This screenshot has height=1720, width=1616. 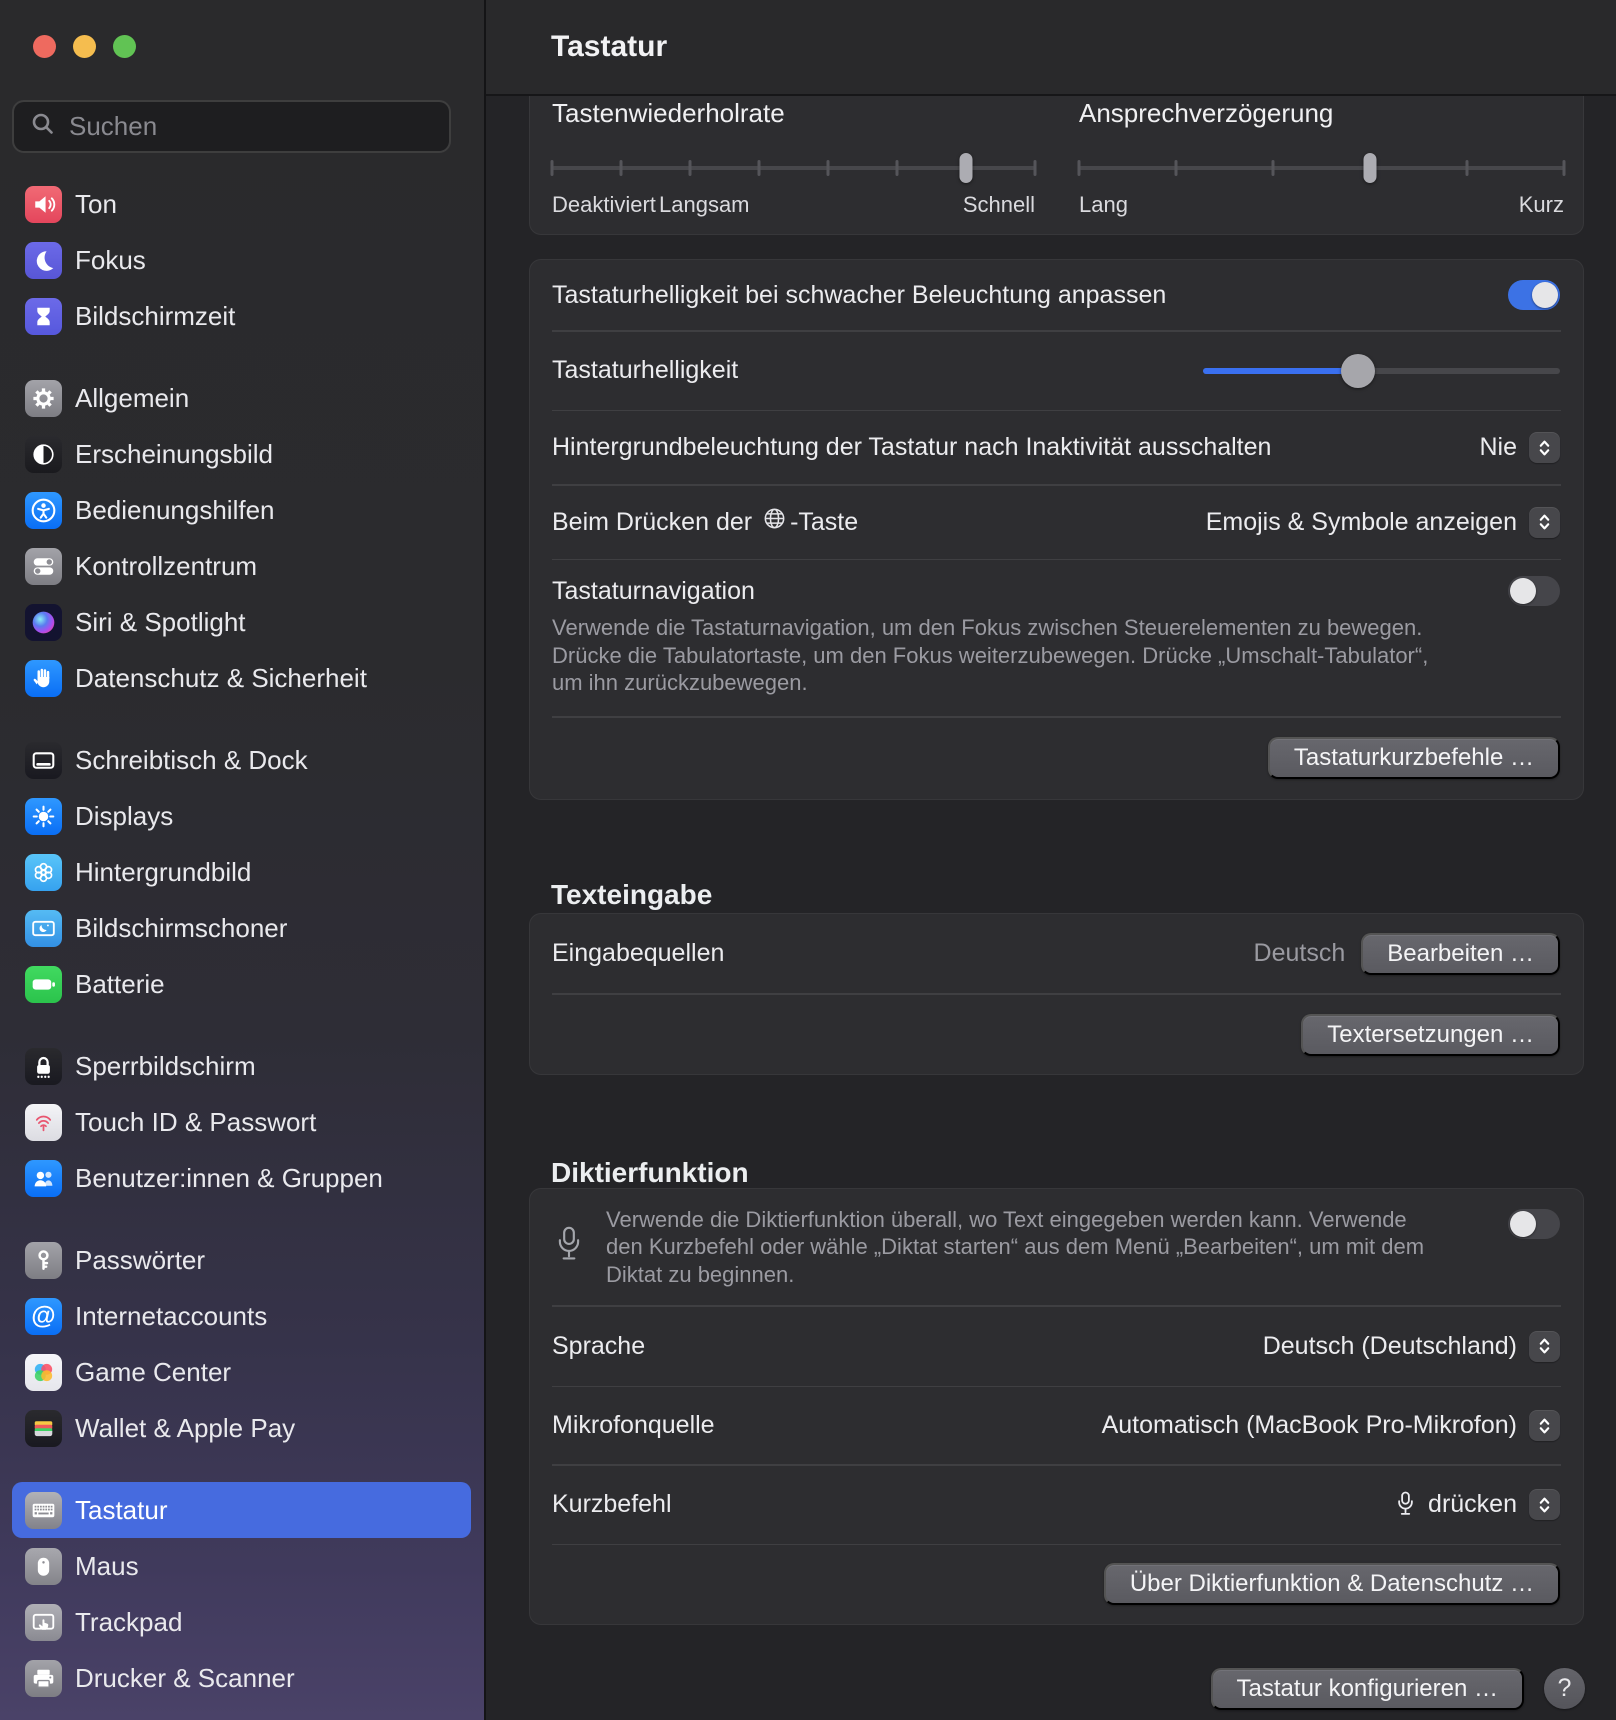 I want to click on repeat-rate-min-label: Deaktiviert, so click(x=604, y=204).